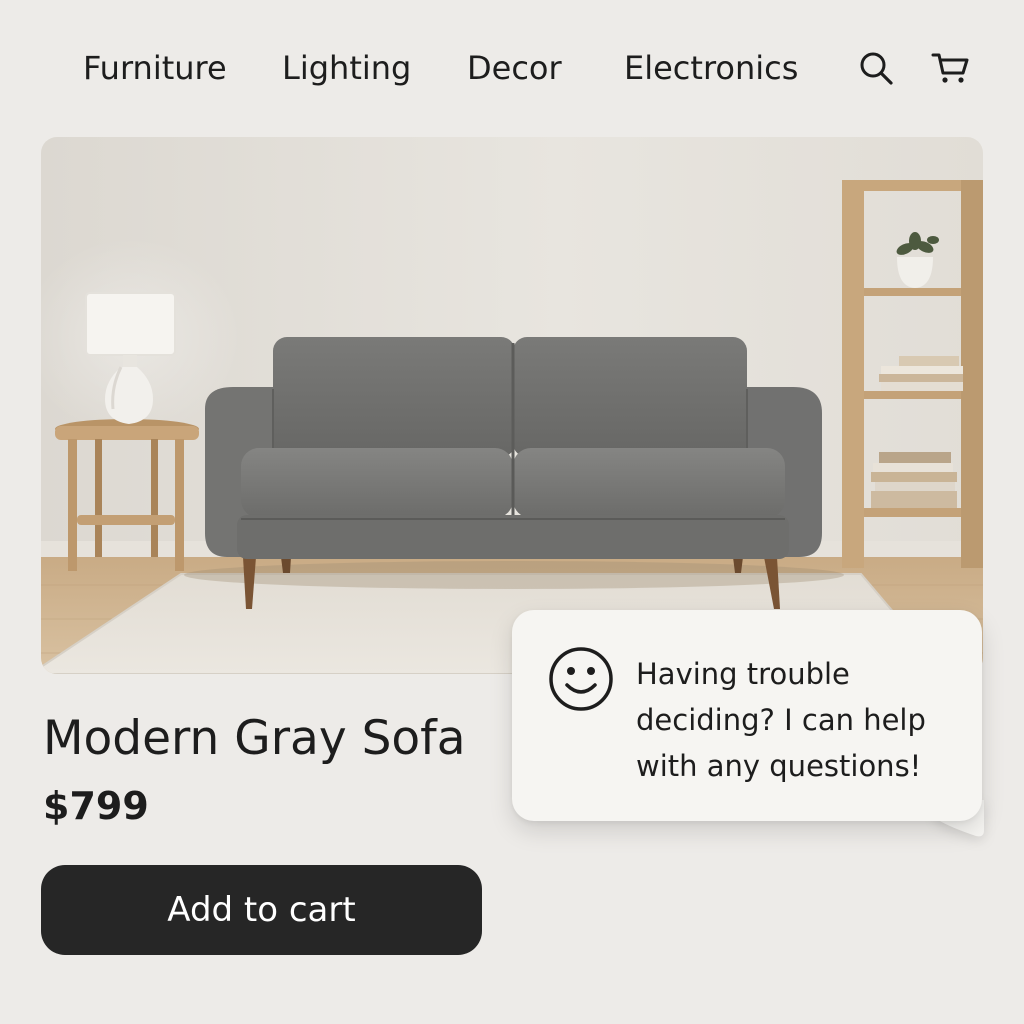  I want to click on nav-link-lighting: Lighting, so click(346, 68).